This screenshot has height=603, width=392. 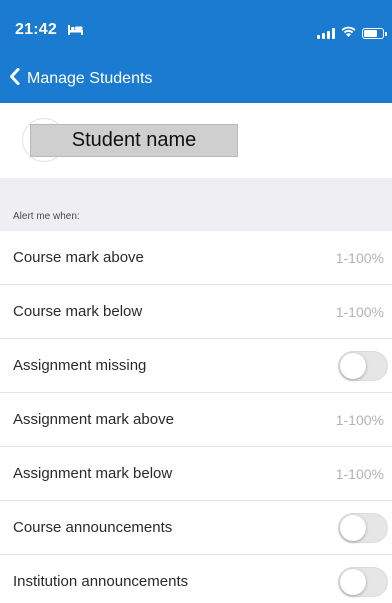 I want to click on course-mark-above-input: 1-100%, so click(x=360, y=258).